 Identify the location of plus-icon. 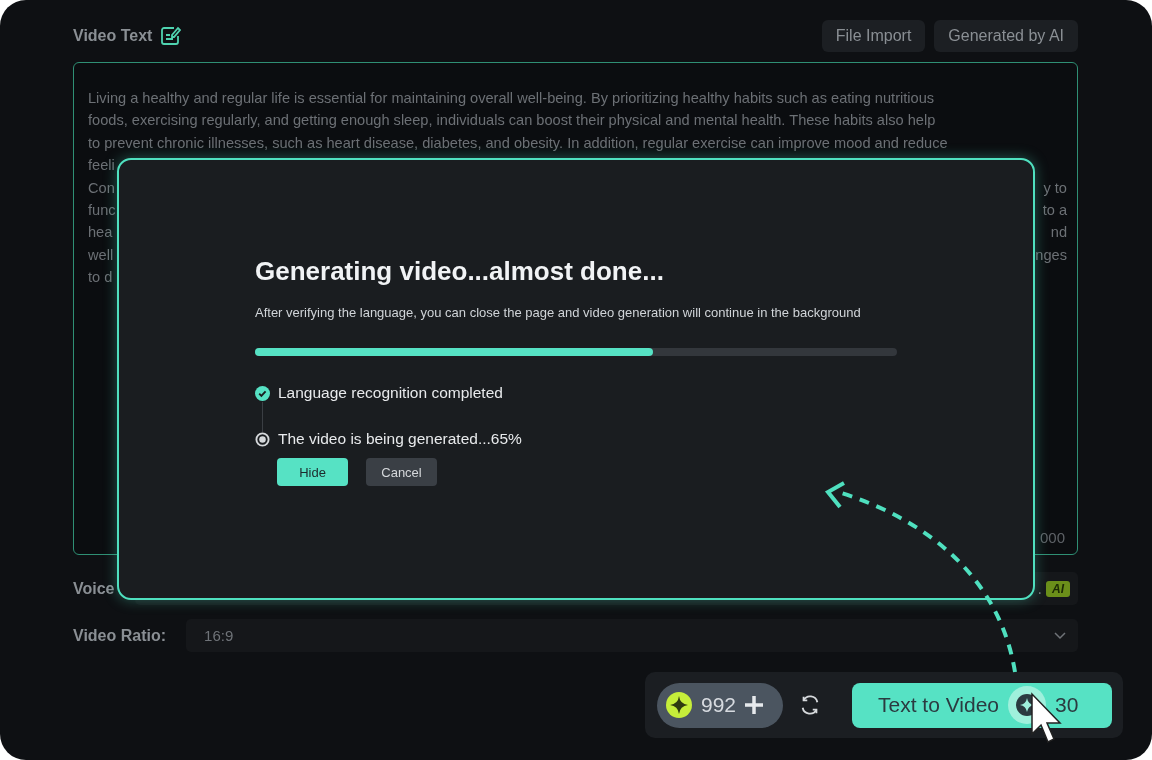
(754, 705).